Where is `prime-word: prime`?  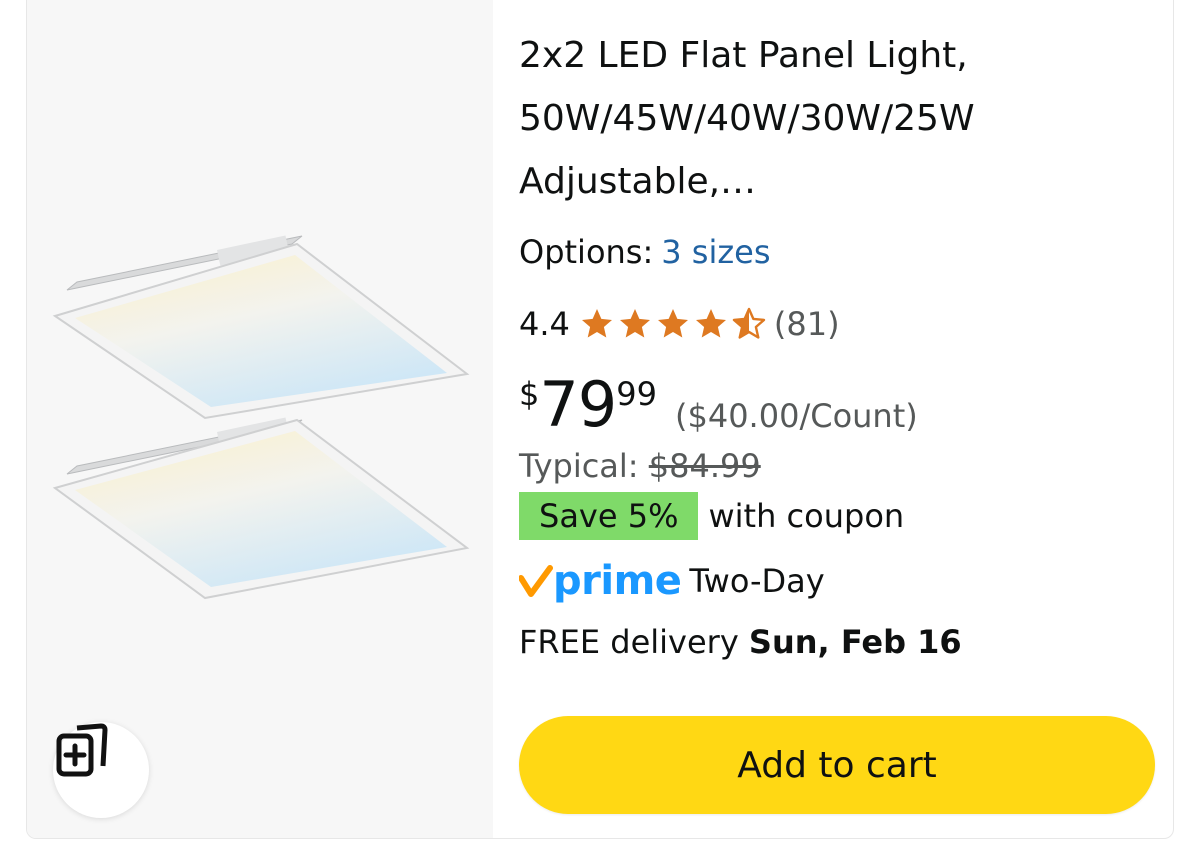
prime-word: prime is located at coordinates (617, 581).